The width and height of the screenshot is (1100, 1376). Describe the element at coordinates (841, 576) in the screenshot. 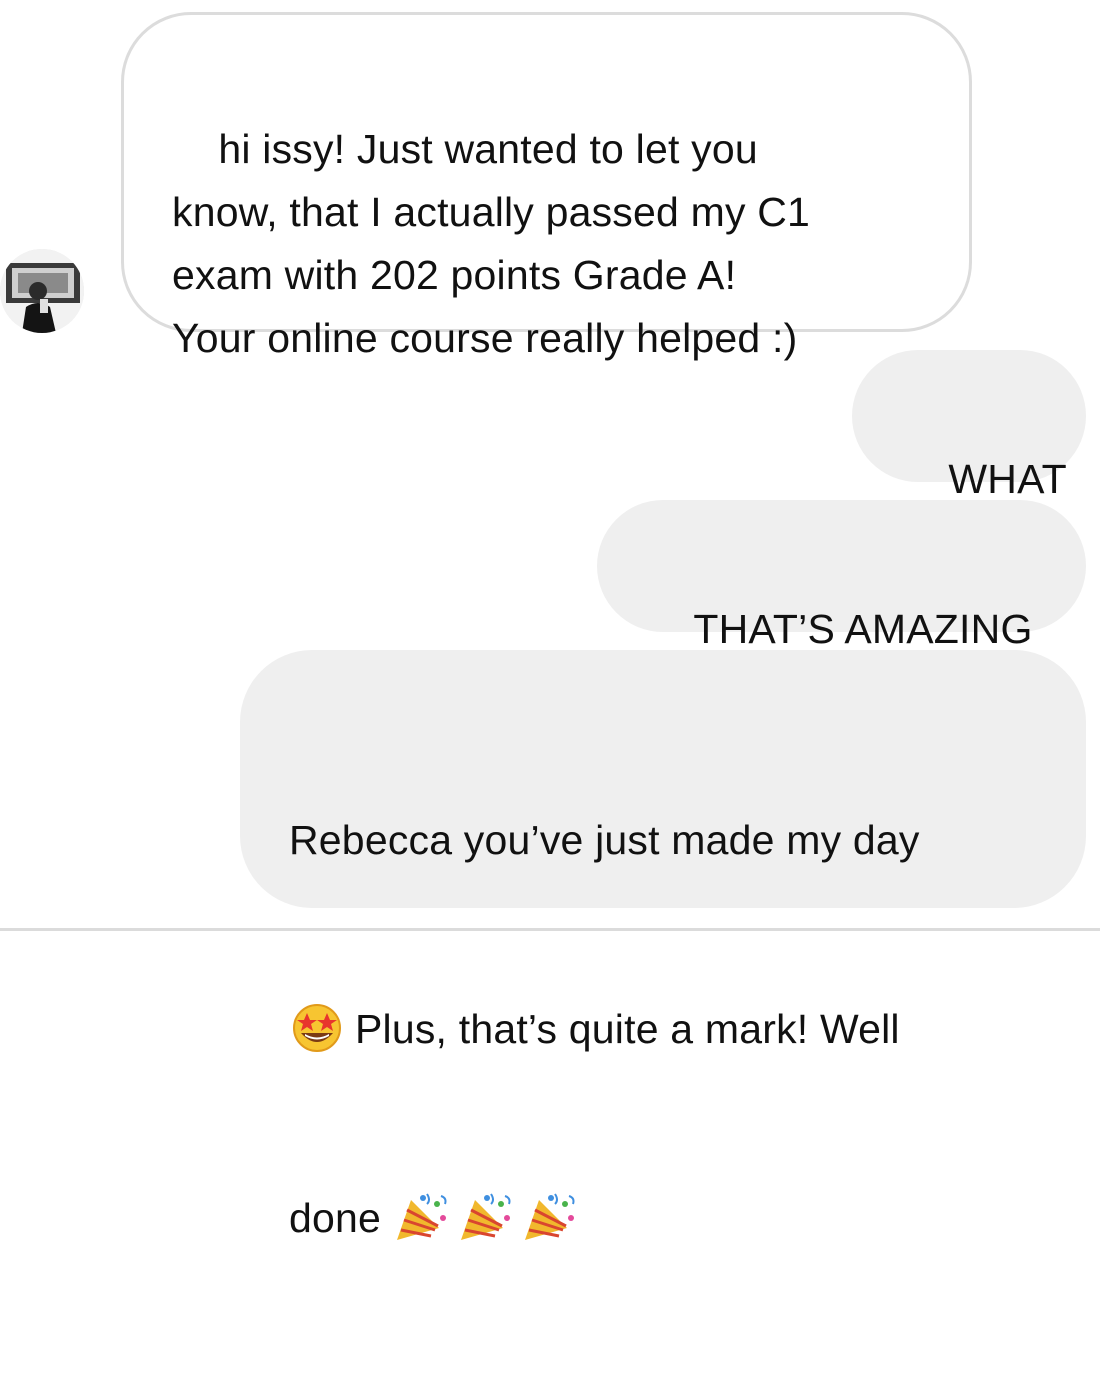

I see `outgoing-message-bubble: THAT’S AMAZING` at that location.